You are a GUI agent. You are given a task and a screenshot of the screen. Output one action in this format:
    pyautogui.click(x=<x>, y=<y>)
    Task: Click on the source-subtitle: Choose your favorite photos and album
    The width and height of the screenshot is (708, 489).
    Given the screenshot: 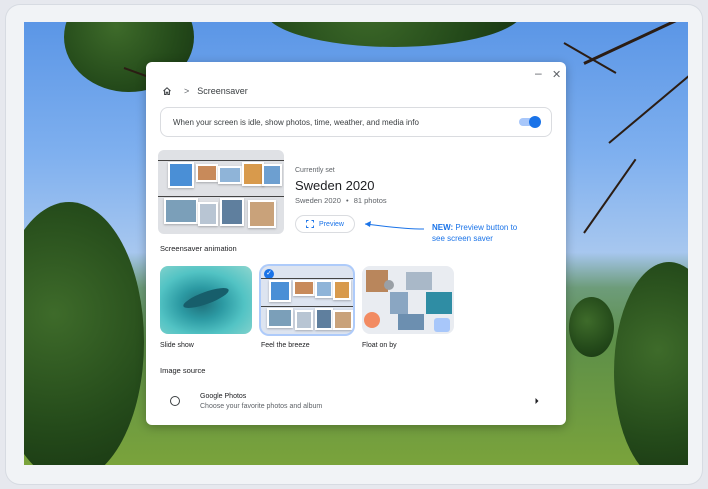 What is the action you would take?
    pyautogui.click(x=261, y=406)
    